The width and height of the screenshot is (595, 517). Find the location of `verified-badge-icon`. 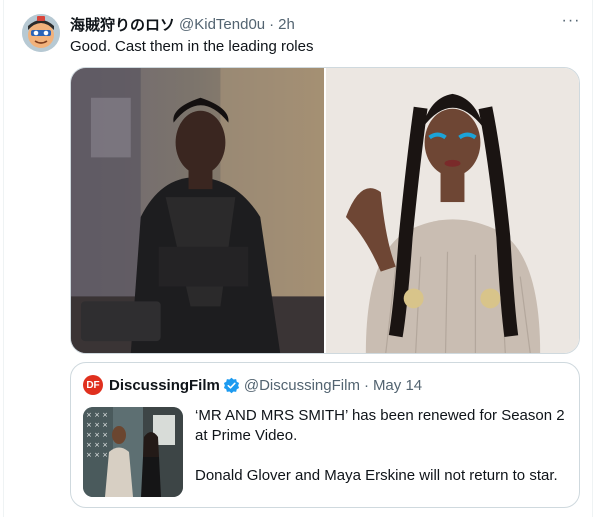

verified-badge-icon is located at coordinates (231, 385).